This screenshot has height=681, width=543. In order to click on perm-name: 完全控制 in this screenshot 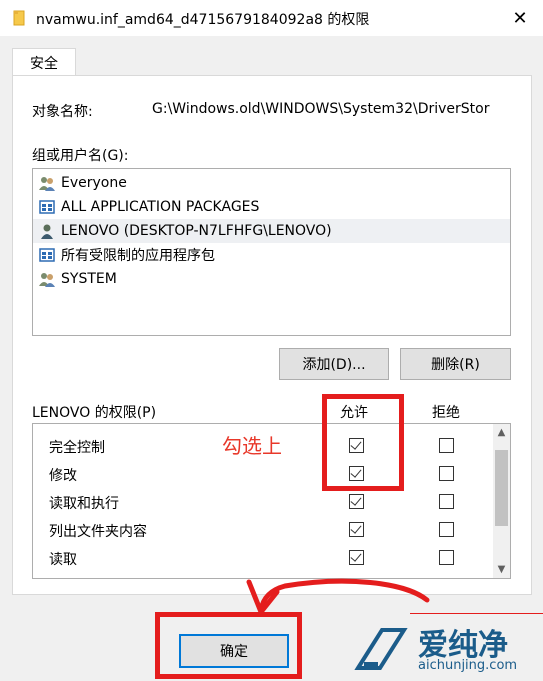, I will do `click(77, 448)`.